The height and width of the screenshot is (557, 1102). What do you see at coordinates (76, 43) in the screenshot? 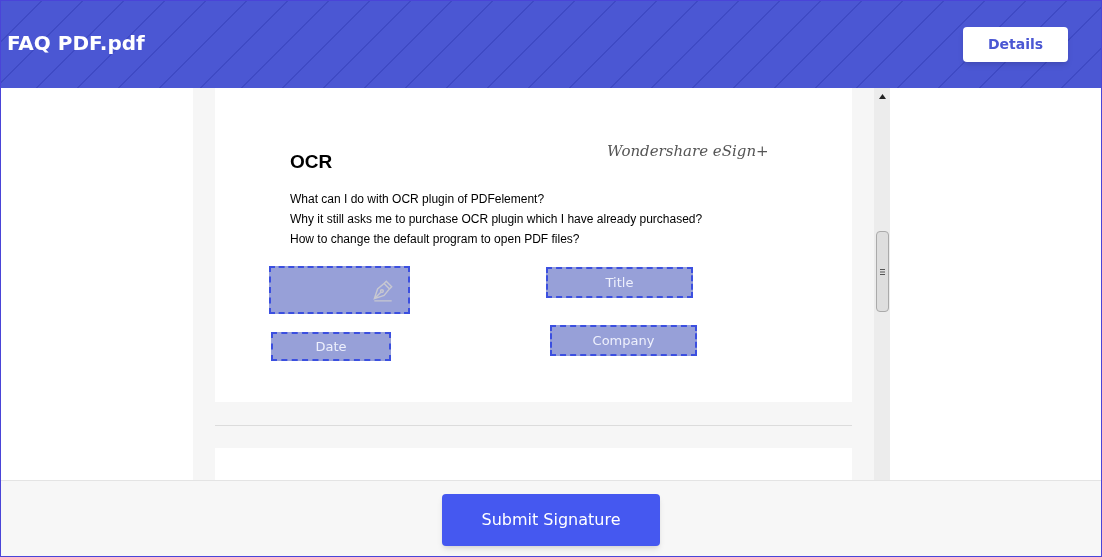
I see `document-title: FAQ PDF.pdf` at bounding box center [76, 43].